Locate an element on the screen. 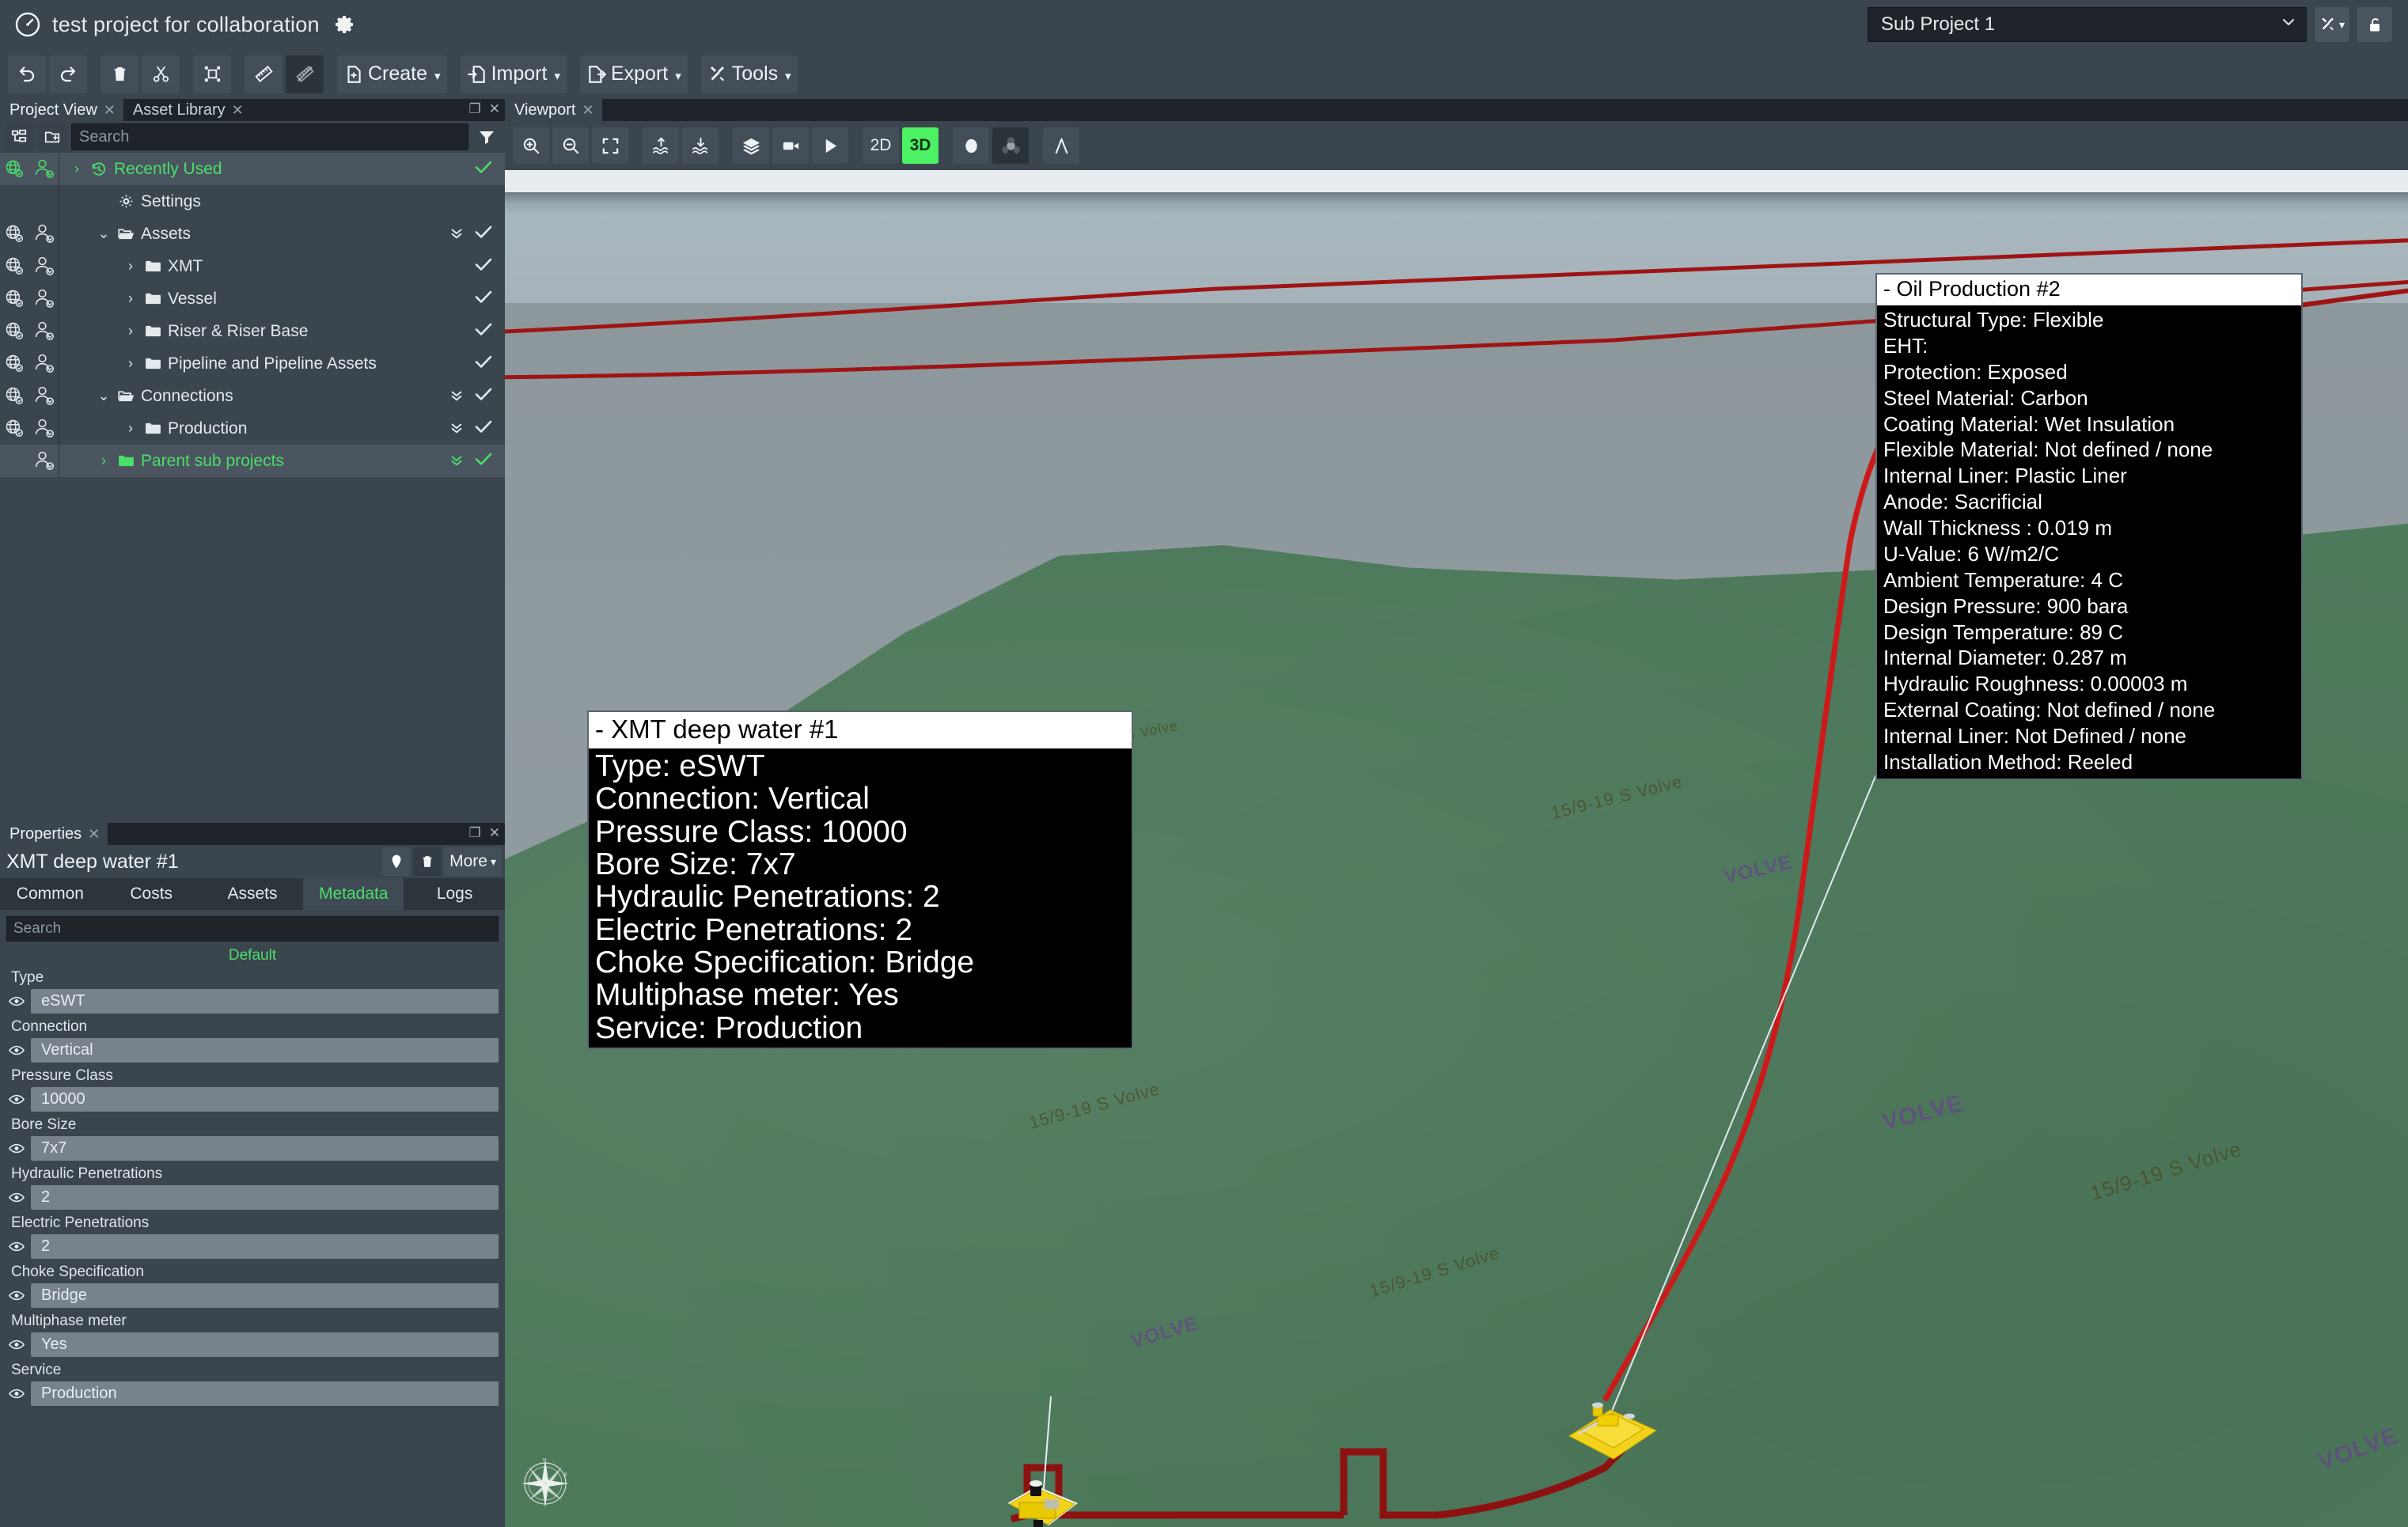 This screenshot has width=2408, height=1527. view-2d-button: 2D is located at coordinates (881, 145).